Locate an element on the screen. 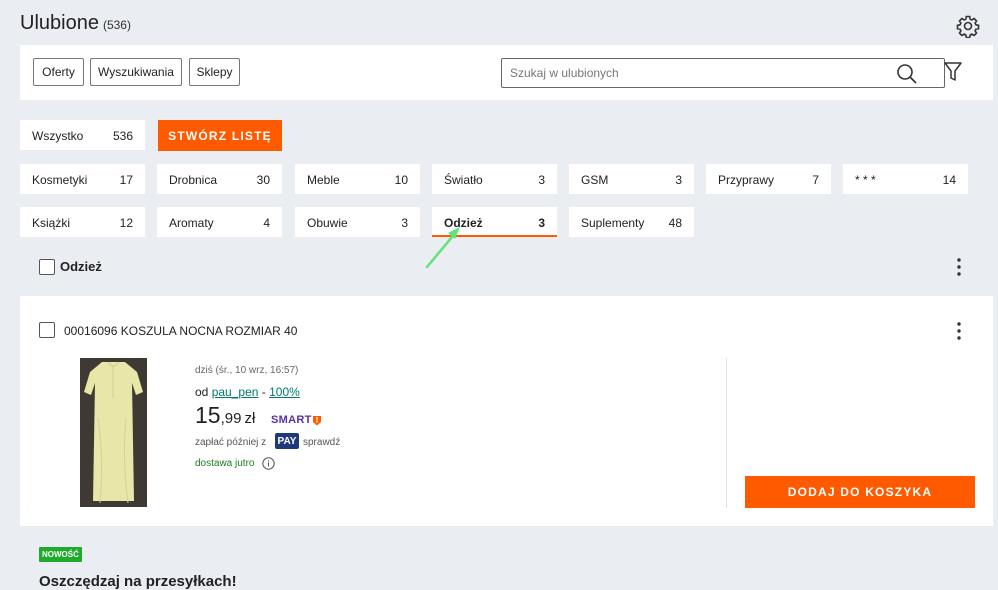  offer-date: dziś (śr., 10 wrz, 16:57) is located at coordinates (247, 370).